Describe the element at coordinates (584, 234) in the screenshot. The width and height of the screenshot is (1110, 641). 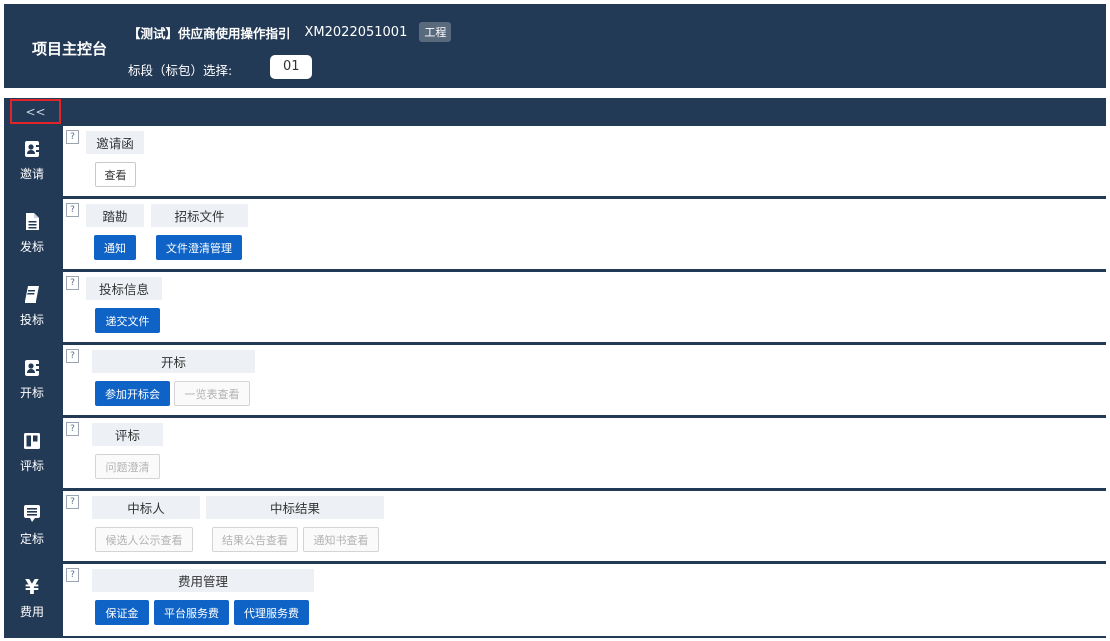
I see `panel-publish: ? 踏勘 招标文件 通知 文件澄清管理` at that location.